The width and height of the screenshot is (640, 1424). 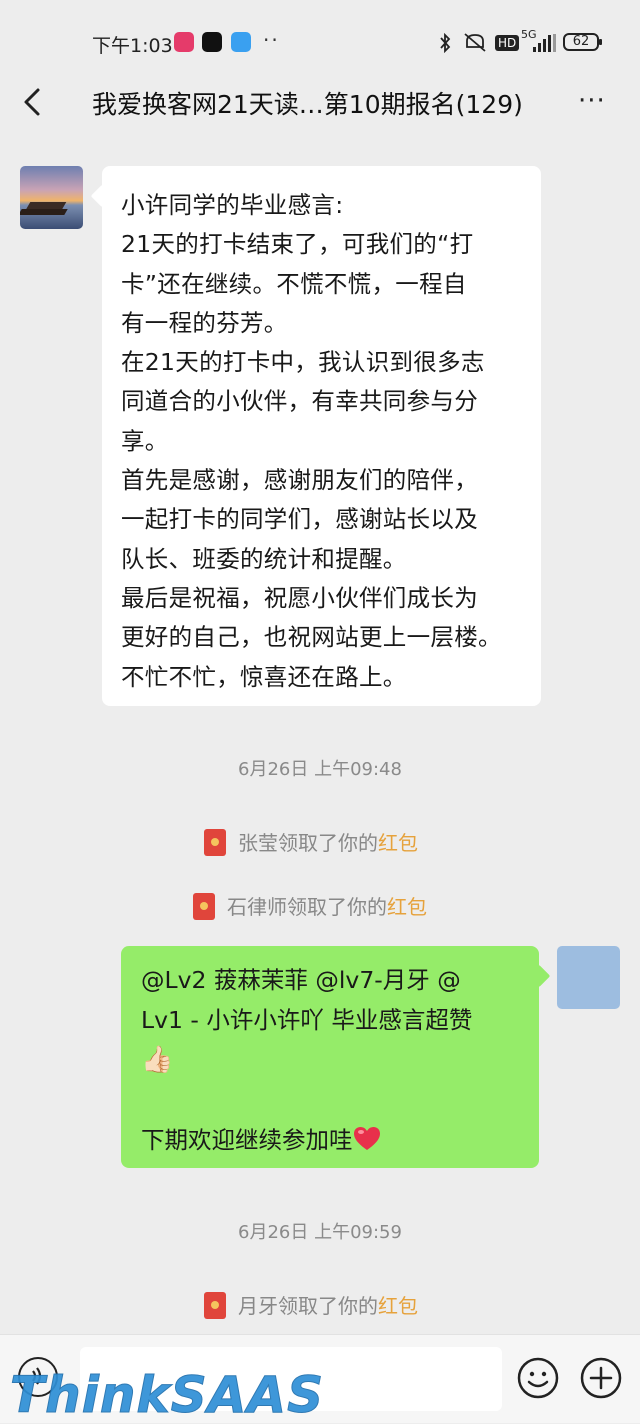 I want to click on watermark-logo: ThinkSAAS, so click(x=167, y=1395).